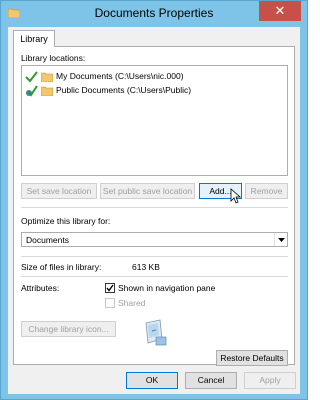 The width and height of the screenshot is (320, 400). What do you see at coordinates (152, 380) in the screenshot?
I see `ok-button: OK` at bounding box center [152, 380].